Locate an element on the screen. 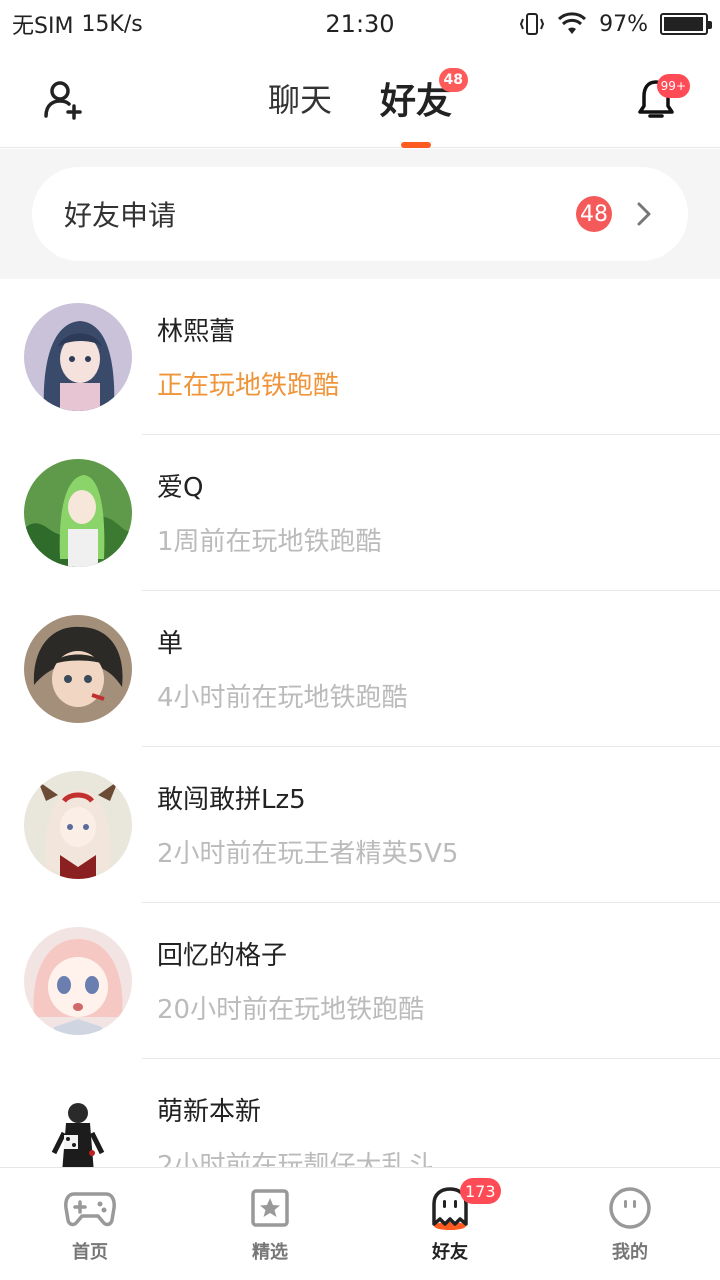 This screenshot has width=720, height=1280. friend-request-area: 好友申请 48 is located at coordinates (360, 214).